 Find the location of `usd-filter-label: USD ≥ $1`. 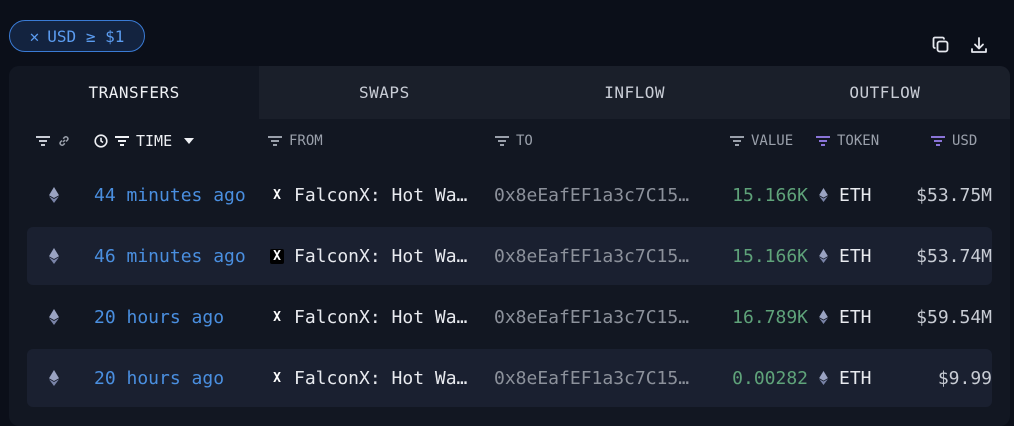

usd-filter-label: USD ≥ $1 is located at coordinates (86, 36).